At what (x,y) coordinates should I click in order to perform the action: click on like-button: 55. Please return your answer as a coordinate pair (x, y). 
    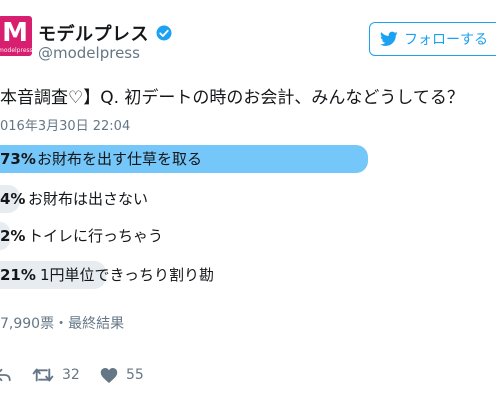
    Looking at the image, I should click on (122, 375).